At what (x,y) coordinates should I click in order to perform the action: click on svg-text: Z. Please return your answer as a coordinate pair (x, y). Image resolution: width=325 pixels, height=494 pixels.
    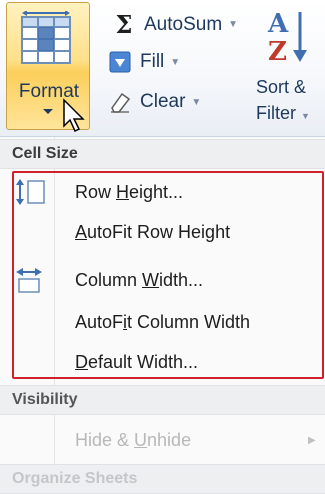
    Looking at the image, I should click on (277, 51).